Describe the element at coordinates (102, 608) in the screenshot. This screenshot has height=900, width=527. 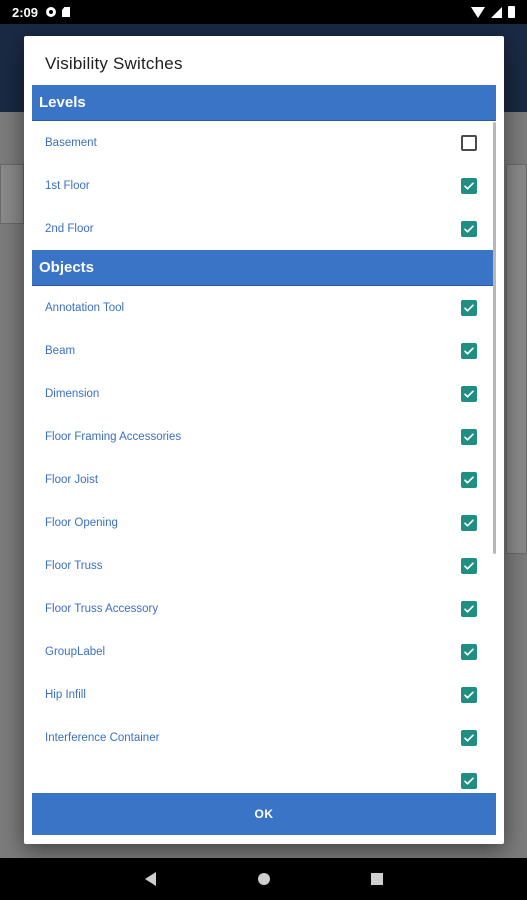
I see `visibility-row-label: Floor Truss Accessory` at that location.